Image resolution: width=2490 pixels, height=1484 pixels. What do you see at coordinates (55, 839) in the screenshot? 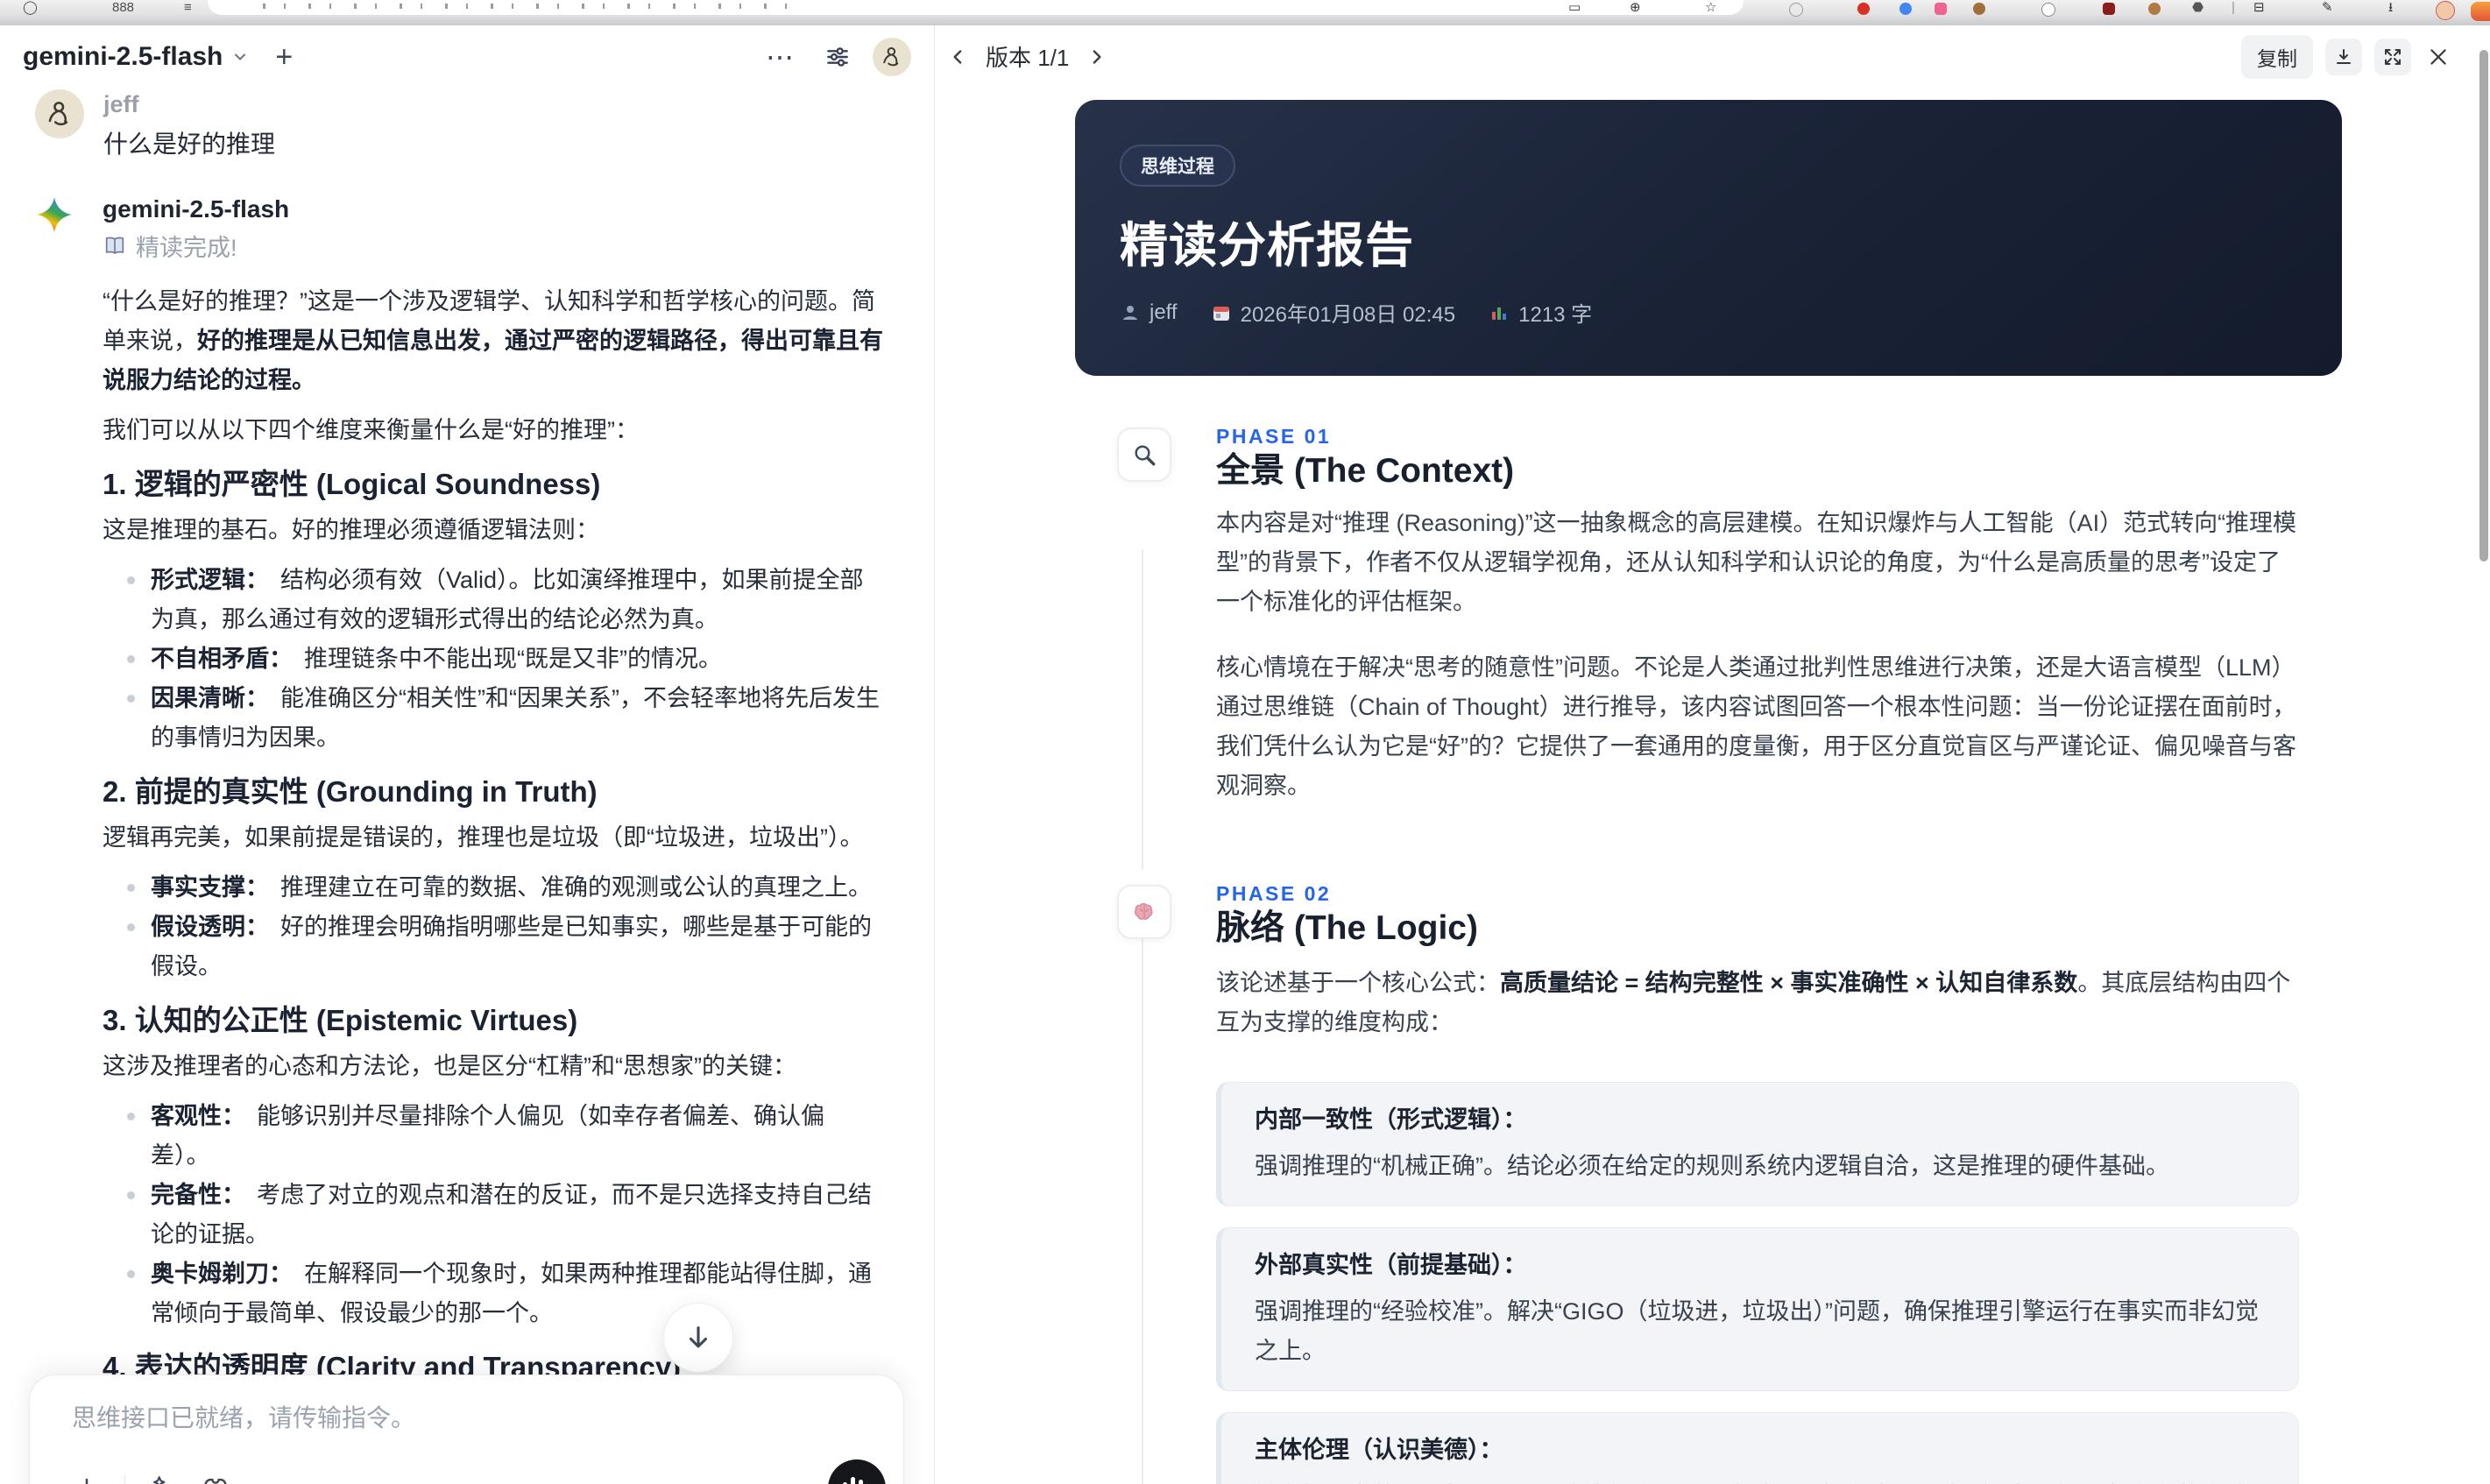
I see `gemini-sparkle-icon` at bounding box center [55, 839].